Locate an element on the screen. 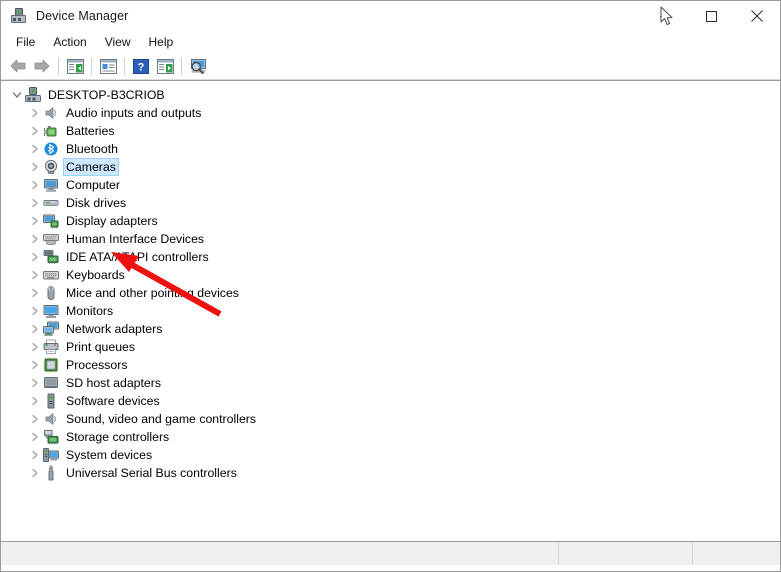 This screenshot has height=572, width=781. update-driver-button is located at coordinates (165, 66).